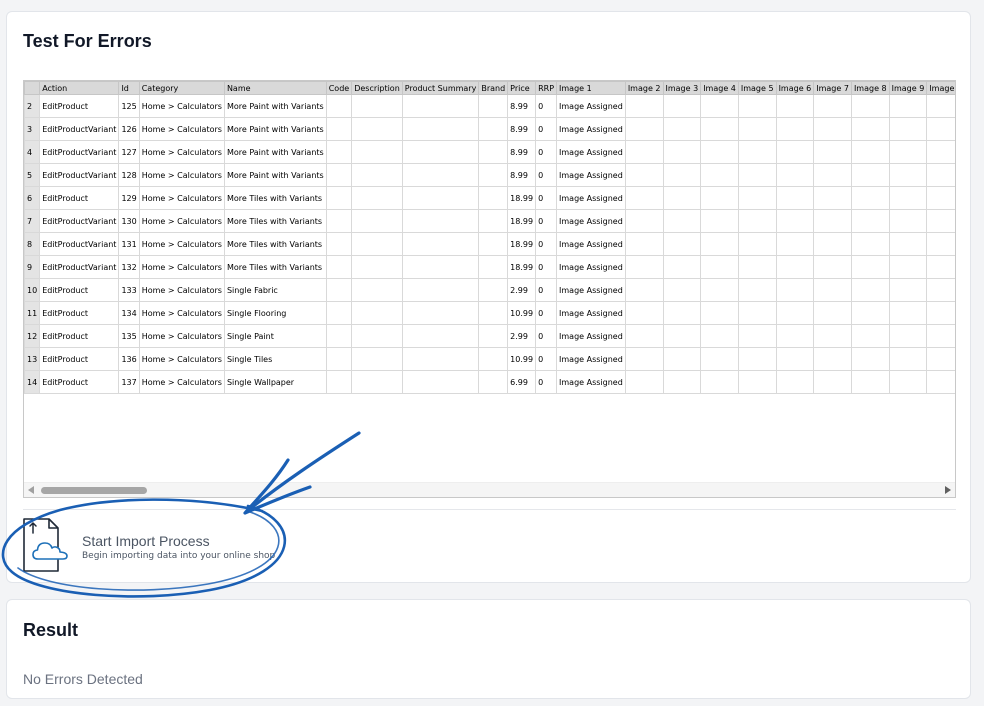 This screenshot has width=984, height=706. What do you see at coordinates (32, 198) in the screenshot?
I see `row-number: 6` at bounding box center [32, 198].